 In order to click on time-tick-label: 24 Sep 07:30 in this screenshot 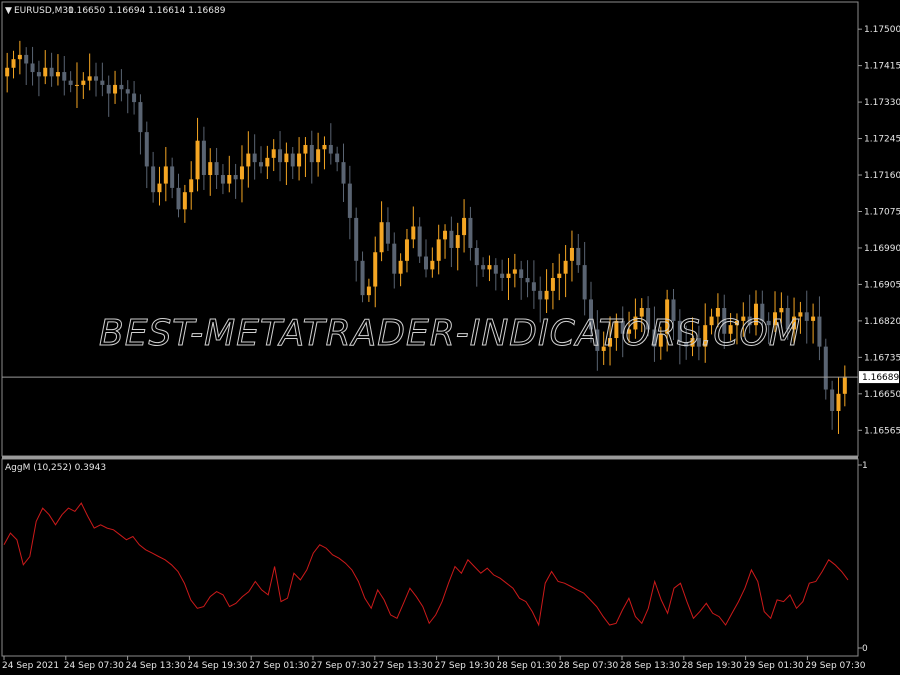, I will do `click(94, 666)`.